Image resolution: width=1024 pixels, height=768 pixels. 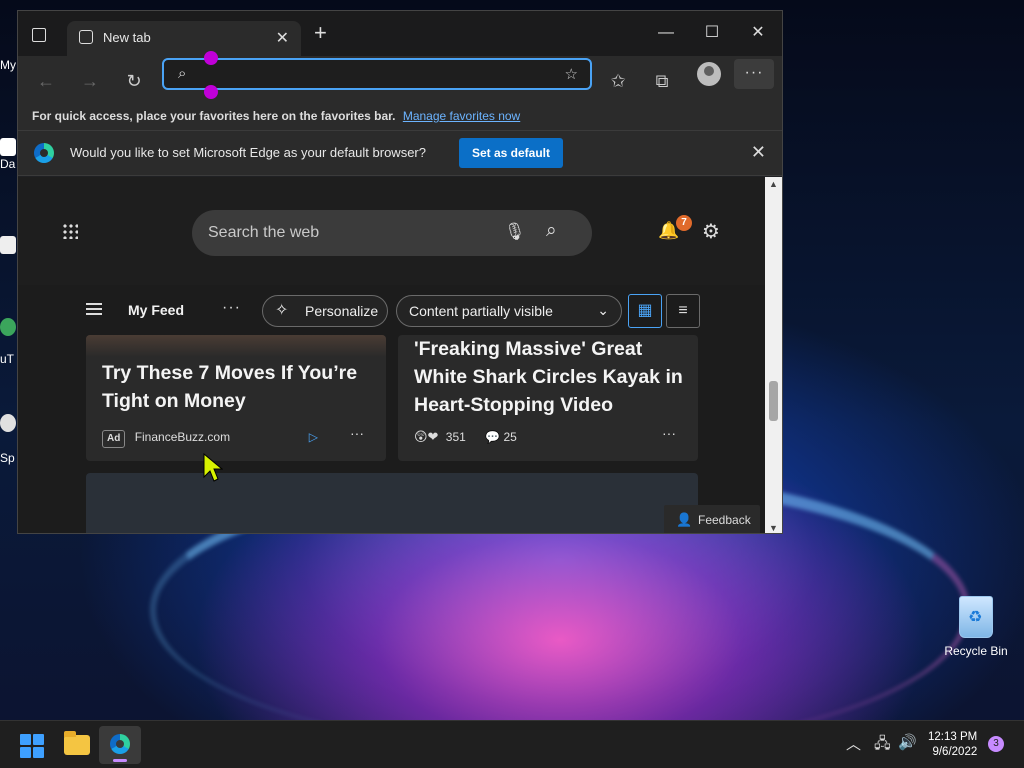 I want to click on ntp-header: 🎙 ⌕ 🔔 7 ⚙, so click(x=392, y=231).